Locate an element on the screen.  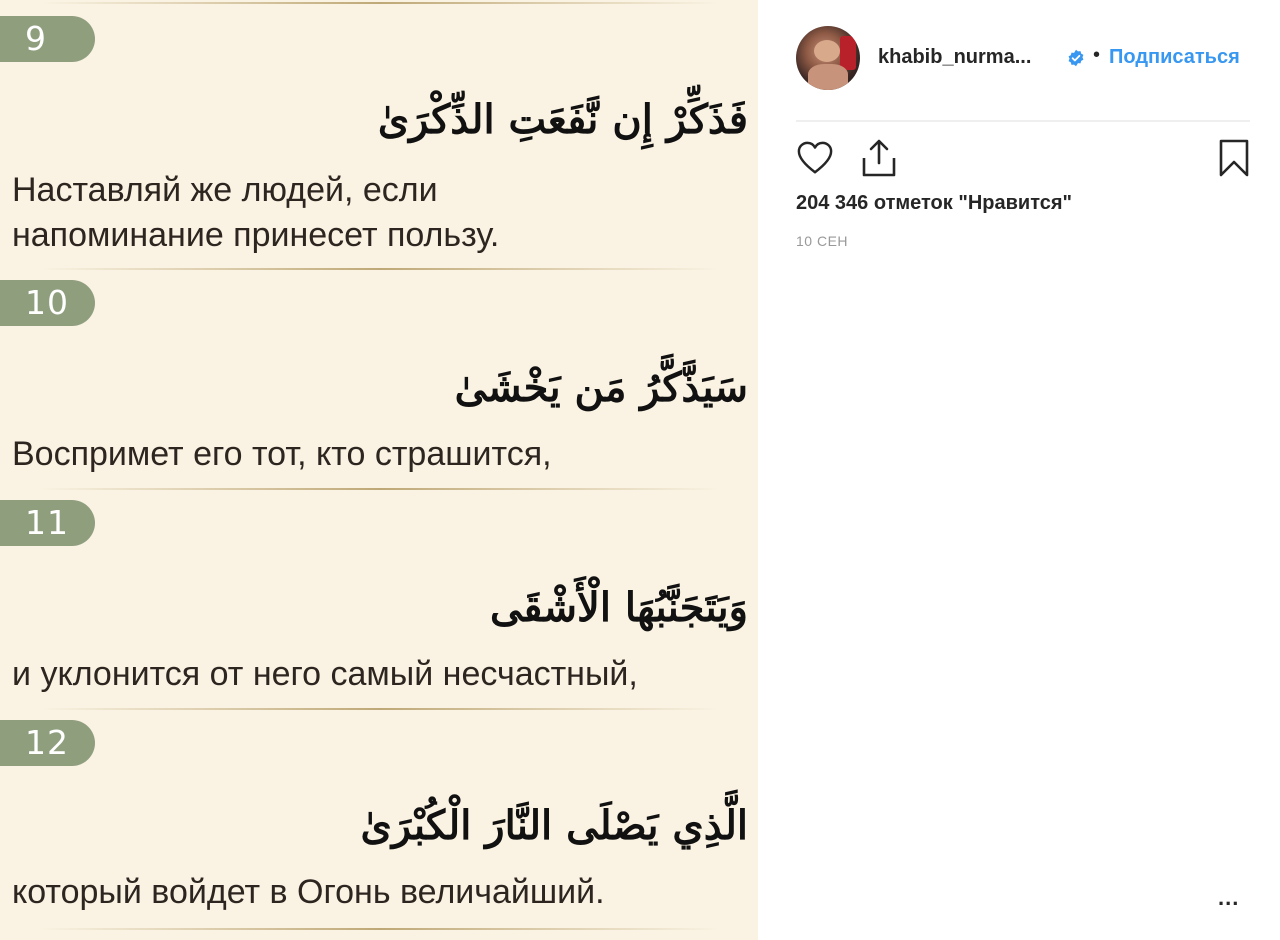
follow-button: Подписаться is located at coordinates (1180, 57).